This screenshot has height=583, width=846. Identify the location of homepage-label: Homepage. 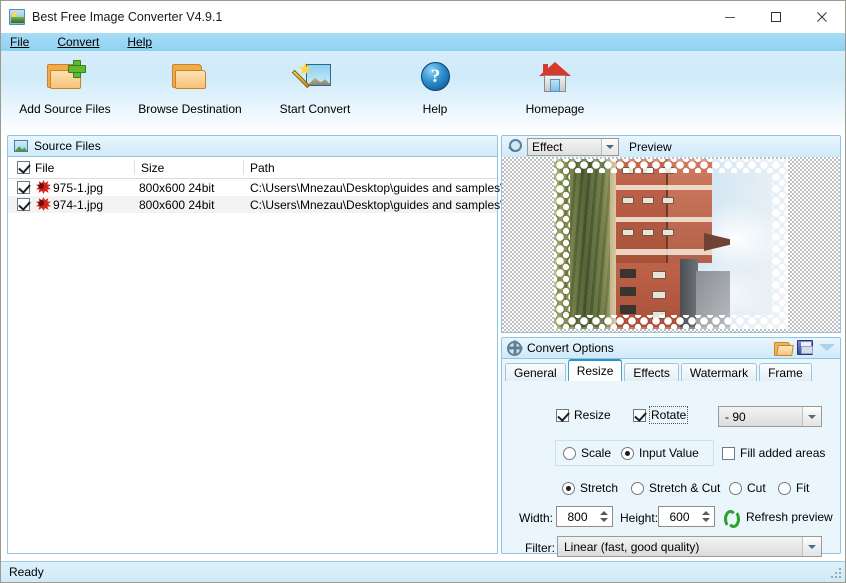
(555, 109).